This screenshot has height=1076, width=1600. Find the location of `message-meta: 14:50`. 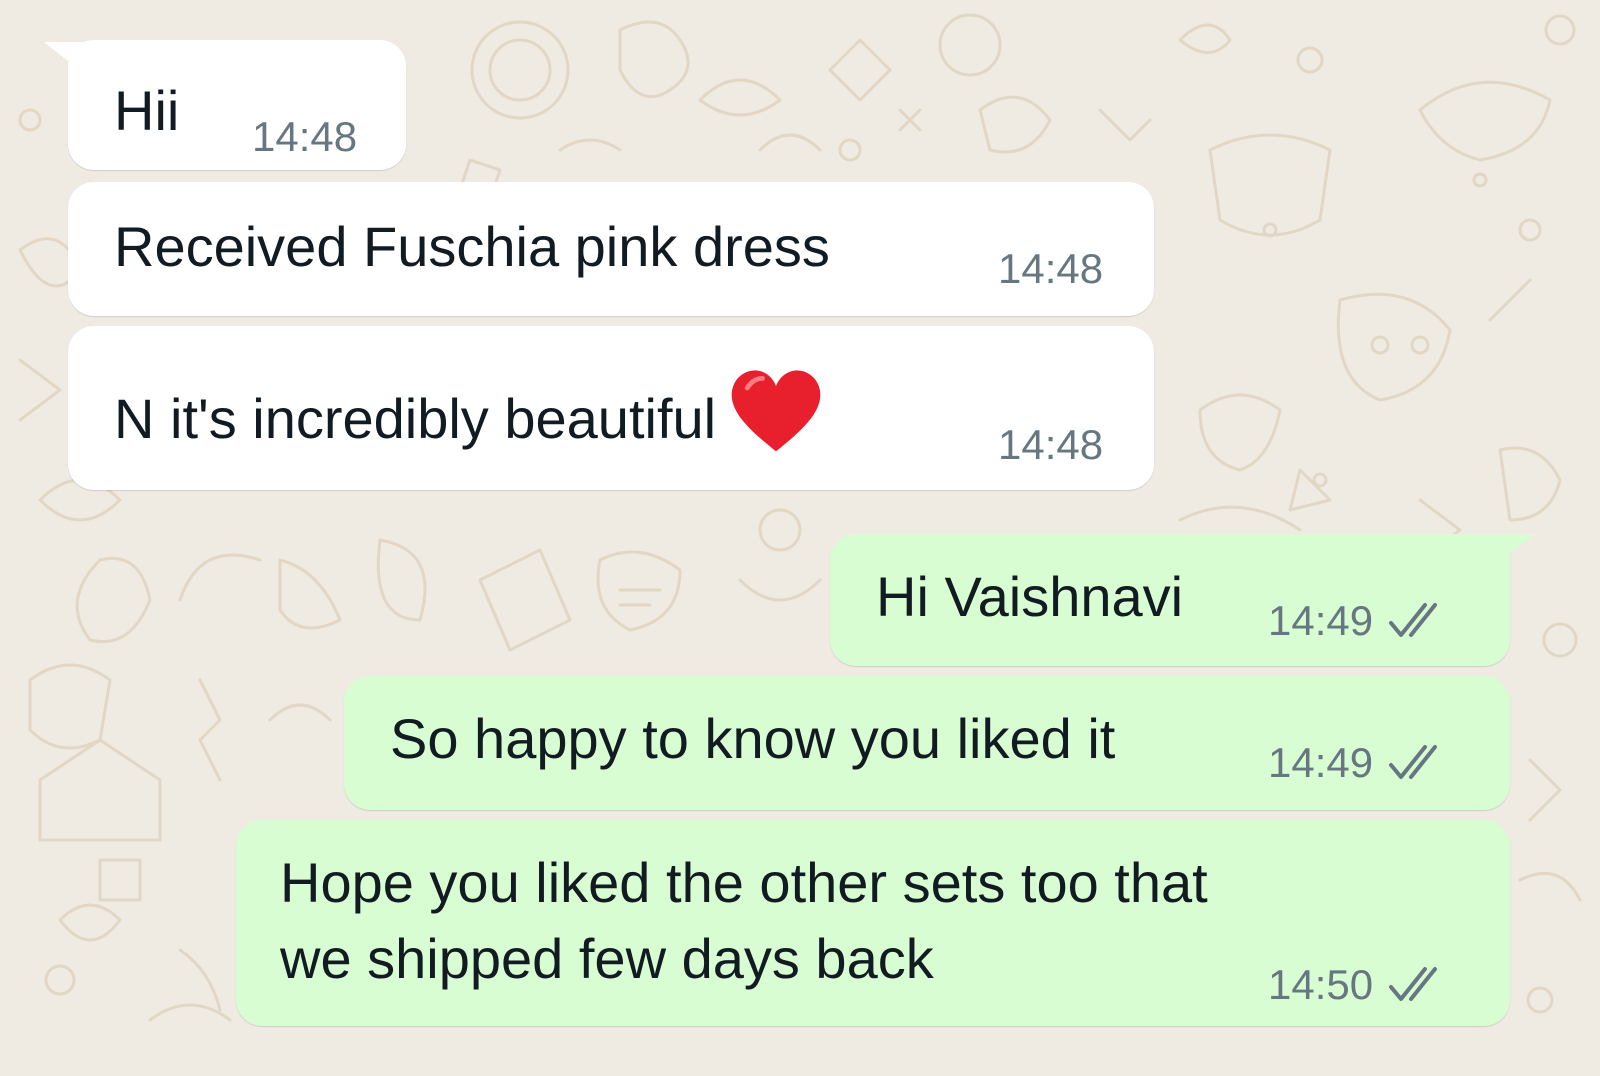

message-meta: 14:50 is located at coordinates (1359, 985).